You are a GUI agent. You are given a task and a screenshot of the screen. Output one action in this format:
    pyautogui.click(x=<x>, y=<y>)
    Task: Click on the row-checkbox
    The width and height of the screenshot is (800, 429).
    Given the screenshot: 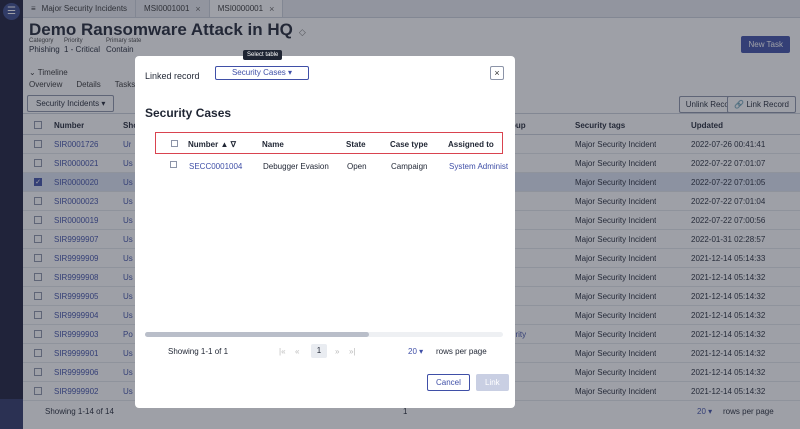 What is the action you would take?
    pyautogui.click(x=173, y=164)
    